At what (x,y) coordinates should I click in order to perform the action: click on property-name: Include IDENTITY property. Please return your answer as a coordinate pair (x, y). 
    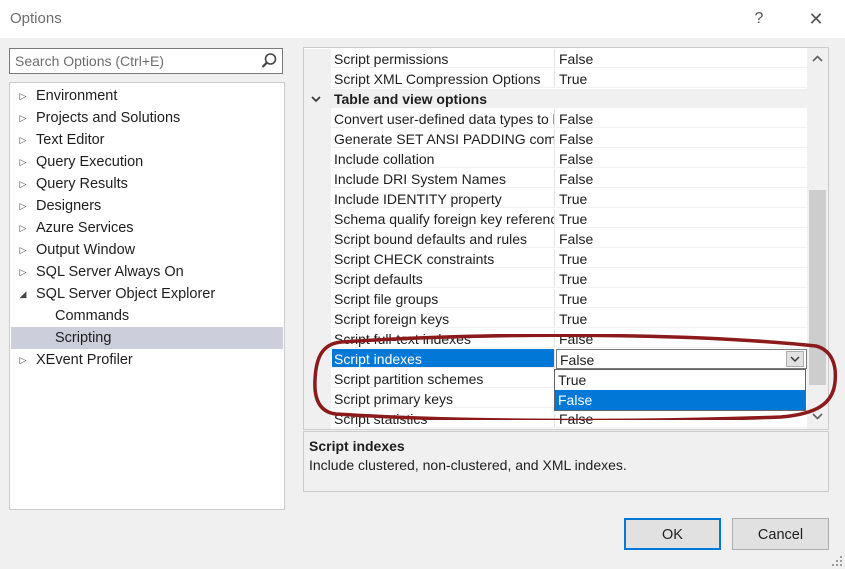
    Looking at the image, I should click on (443, 198).